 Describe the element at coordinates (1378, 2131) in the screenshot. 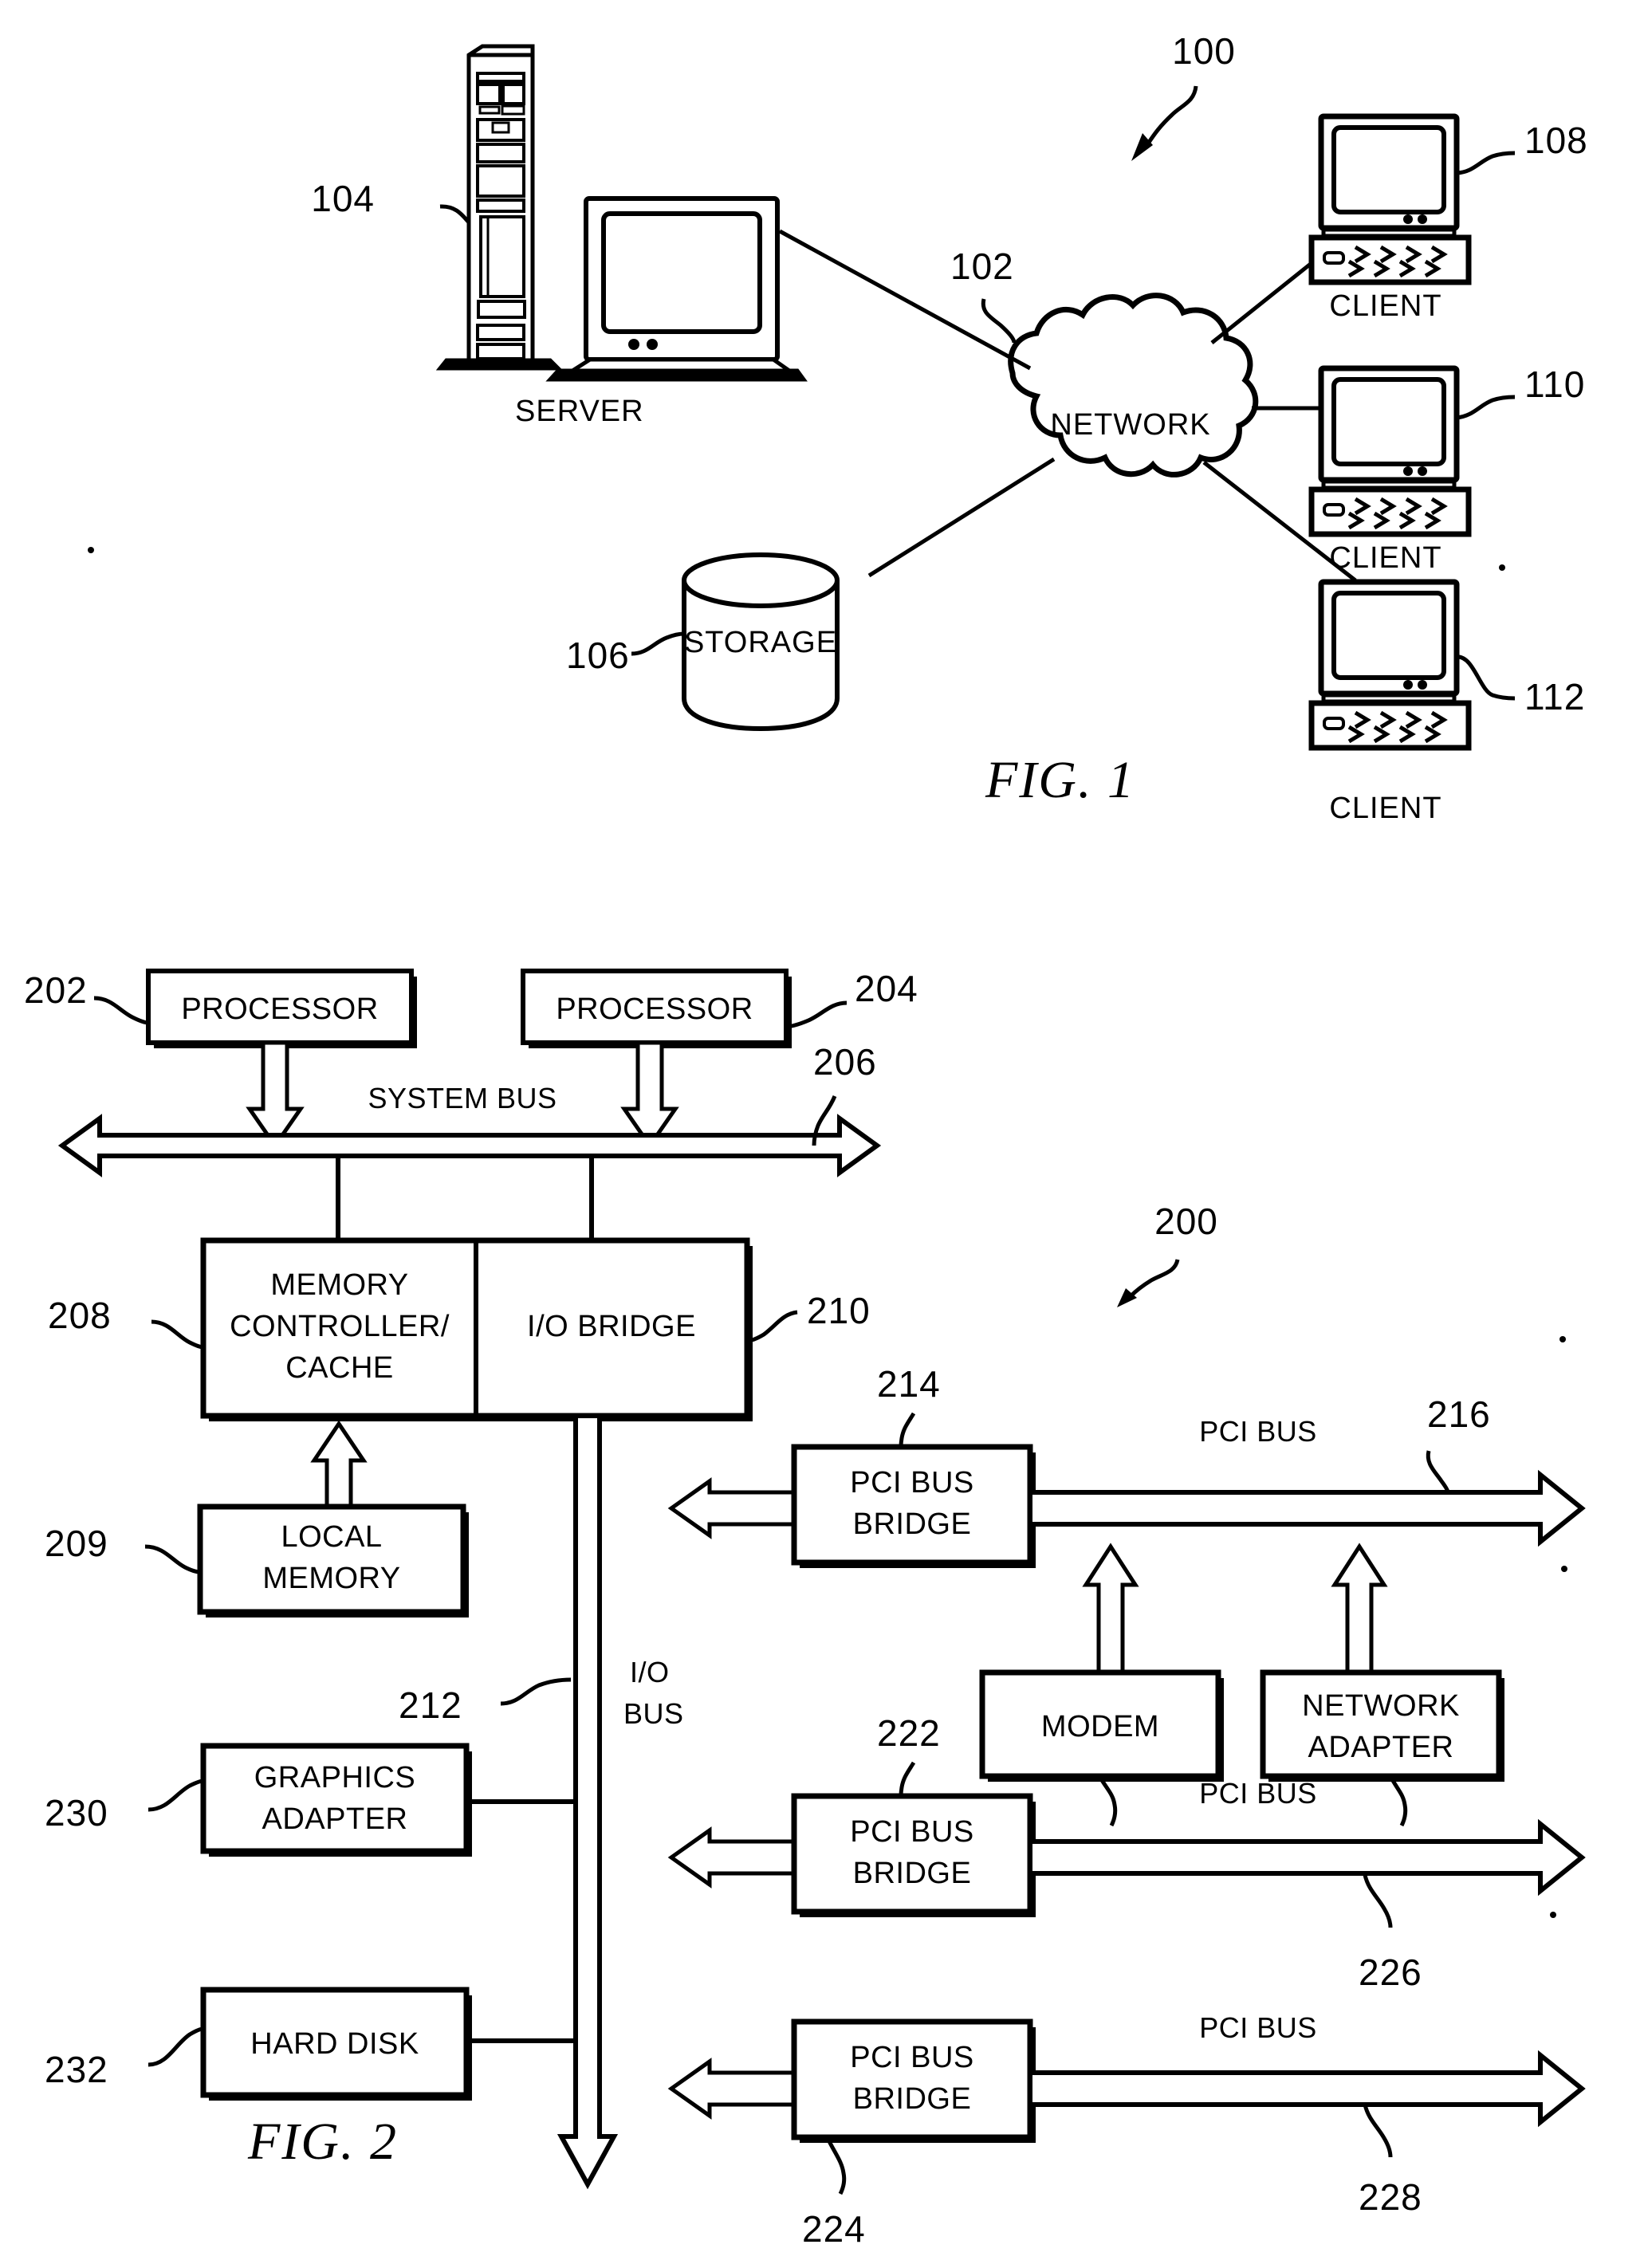

I see `ref-228-leader` at that location.